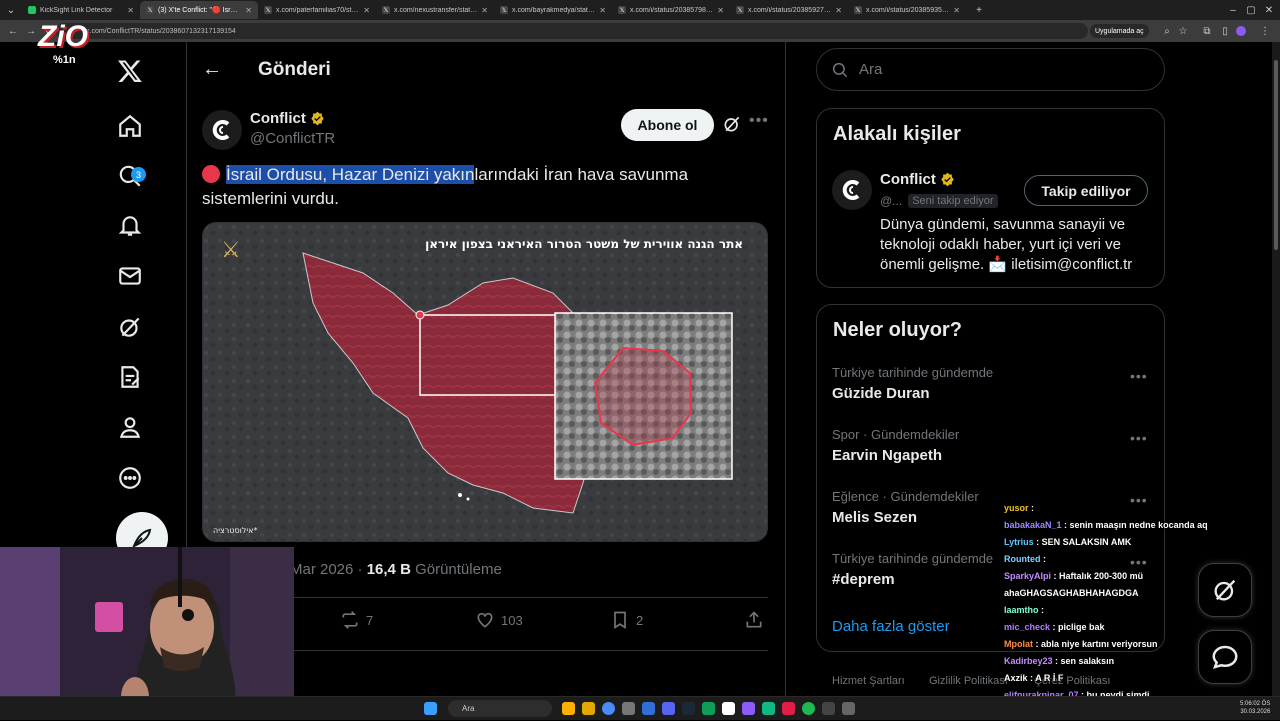  Describe the element at coordinates (81, 10) in the screenshot. I see `browser-tab: KickSight Link Detector ✕` at that location.